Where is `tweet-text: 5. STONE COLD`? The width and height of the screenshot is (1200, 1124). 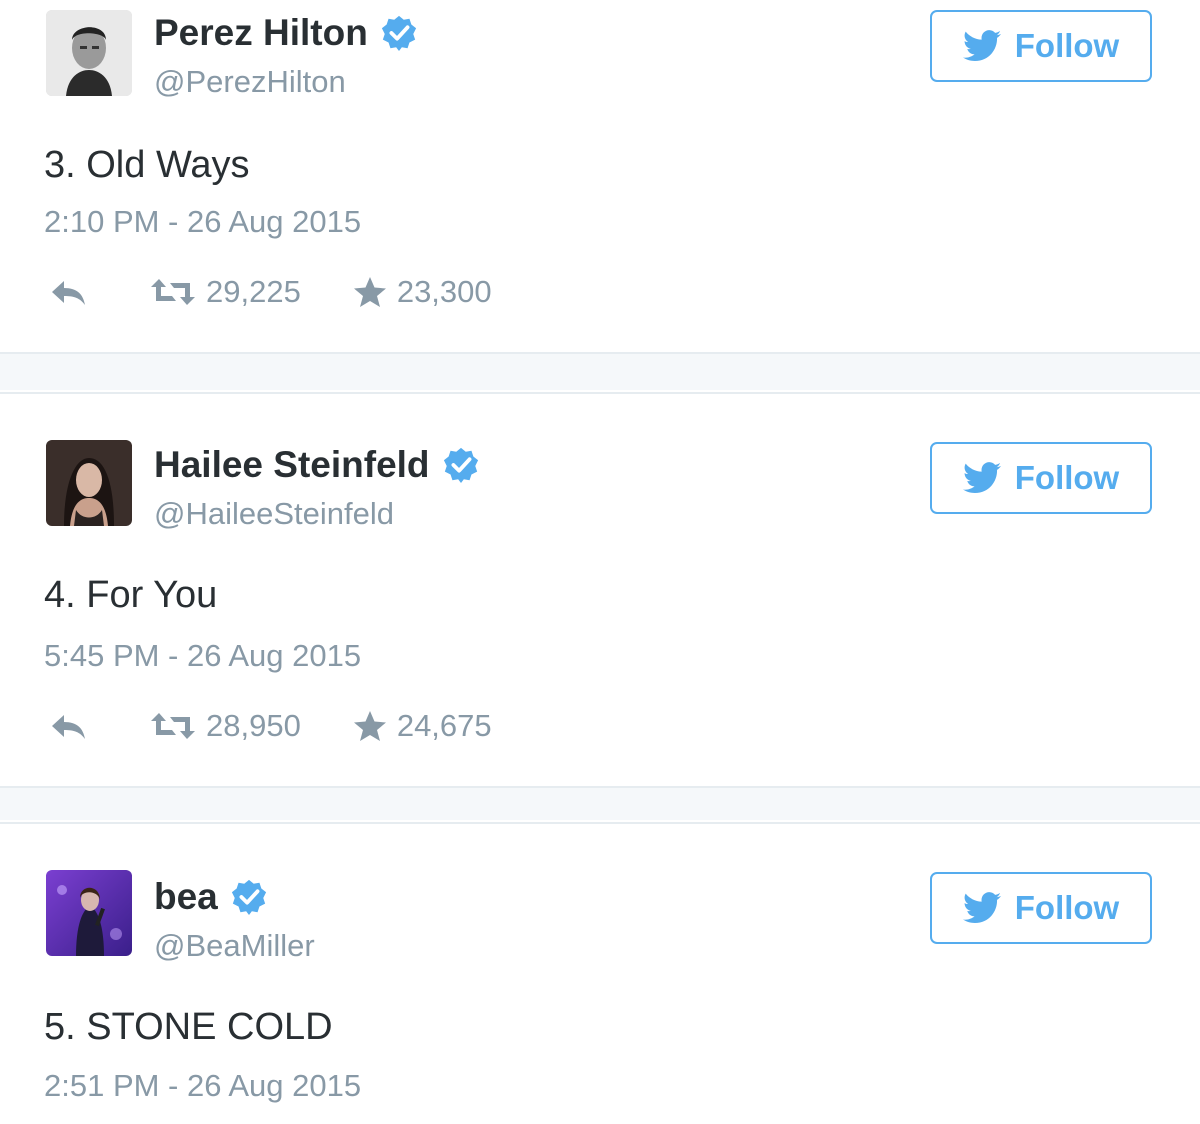 tweet-text: 5. STONE COLD is located at coordinates (188, 1027).